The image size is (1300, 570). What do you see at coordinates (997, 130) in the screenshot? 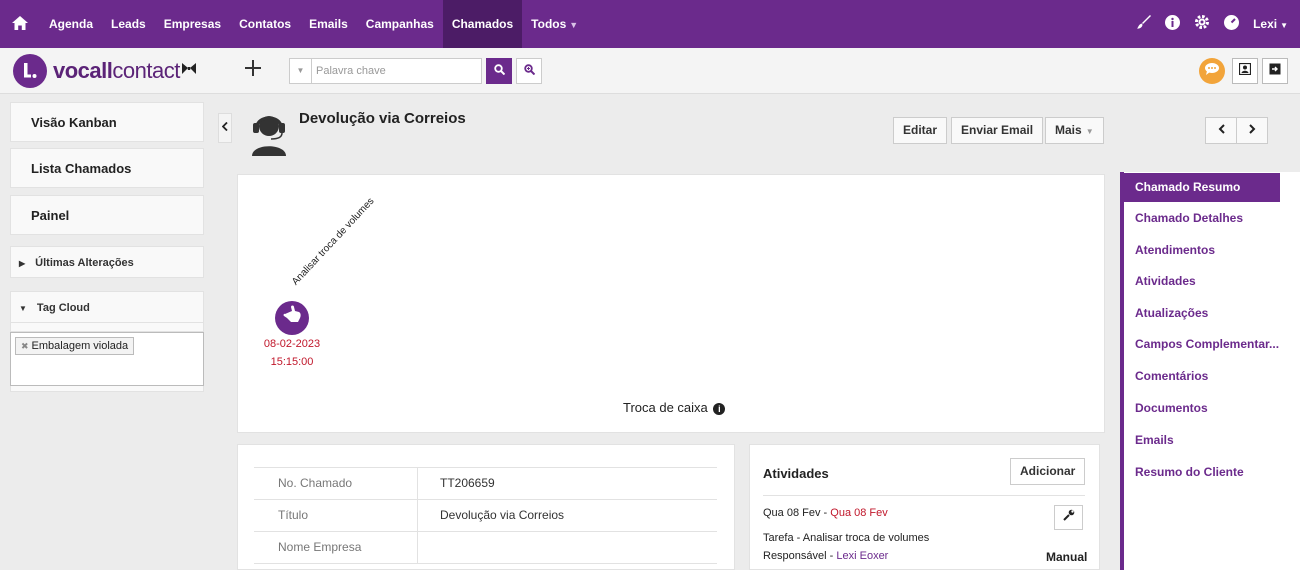
I see `send-email-button: Enviar Email` at bounding box center [997, 130].